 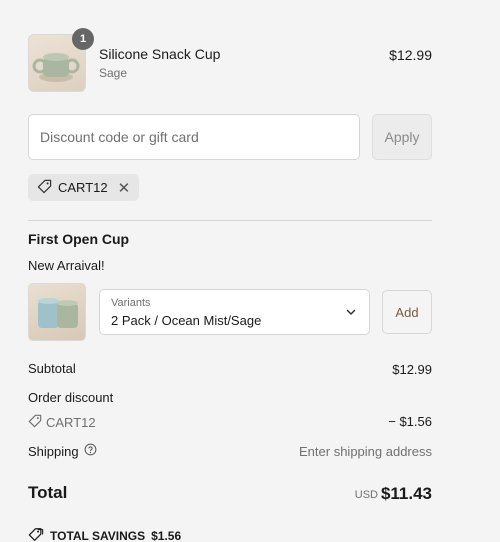 I want to click on total-value: $11.43, so click(x=406, y=493).